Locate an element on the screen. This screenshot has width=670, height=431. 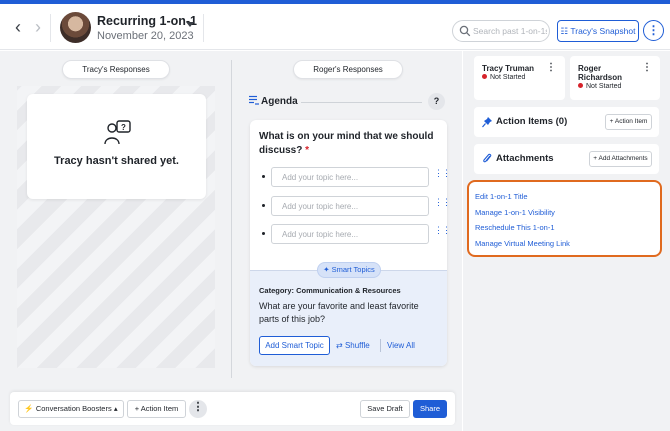
shuffle-button: ⇄ Shuffle is located at coordinates (353, 345).